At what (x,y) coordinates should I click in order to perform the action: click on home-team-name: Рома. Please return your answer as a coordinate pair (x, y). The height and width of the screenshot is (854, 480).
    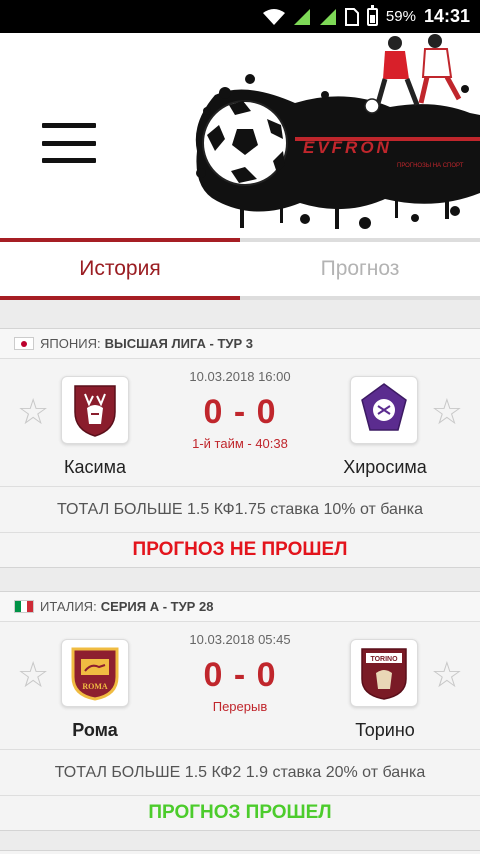
    Looking at the image, I should click on (95, 730).